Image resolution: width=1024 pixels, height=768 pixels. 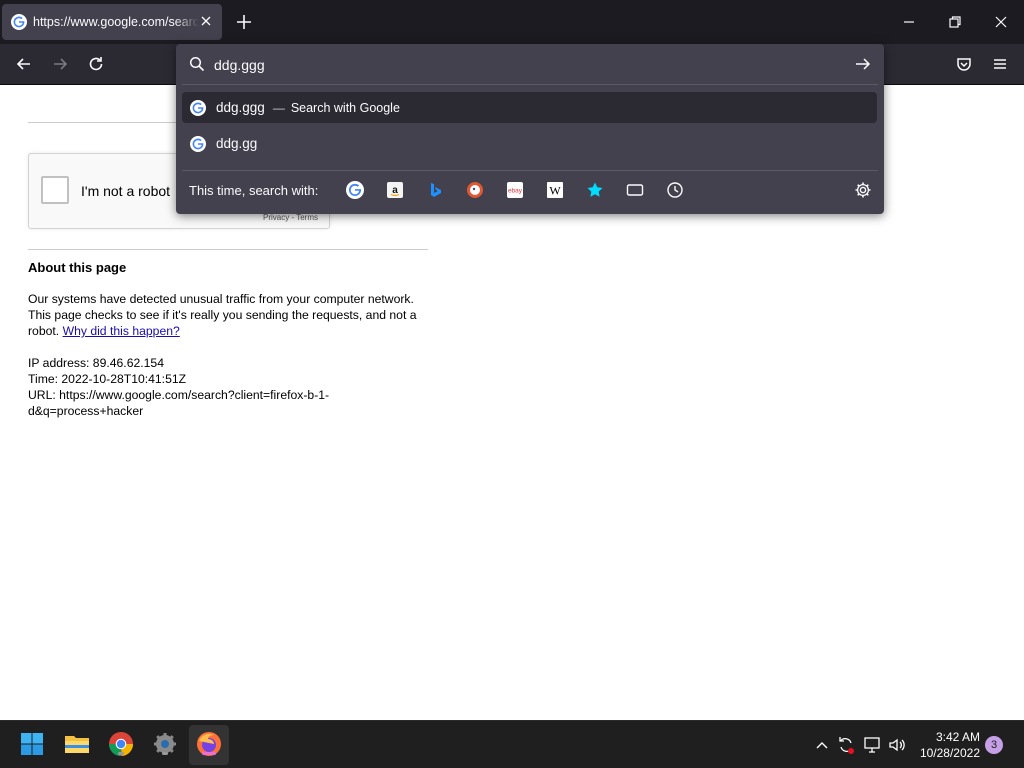 I want to click on duckduckgo-icon, so click(x=475, y=190).